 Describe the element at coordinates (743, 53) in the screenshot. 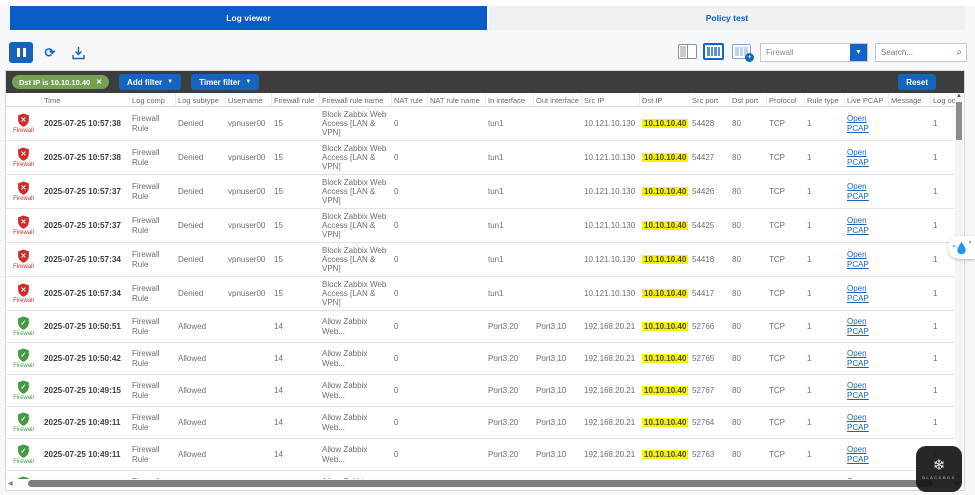

I see `add-column-icon: +` at that location.